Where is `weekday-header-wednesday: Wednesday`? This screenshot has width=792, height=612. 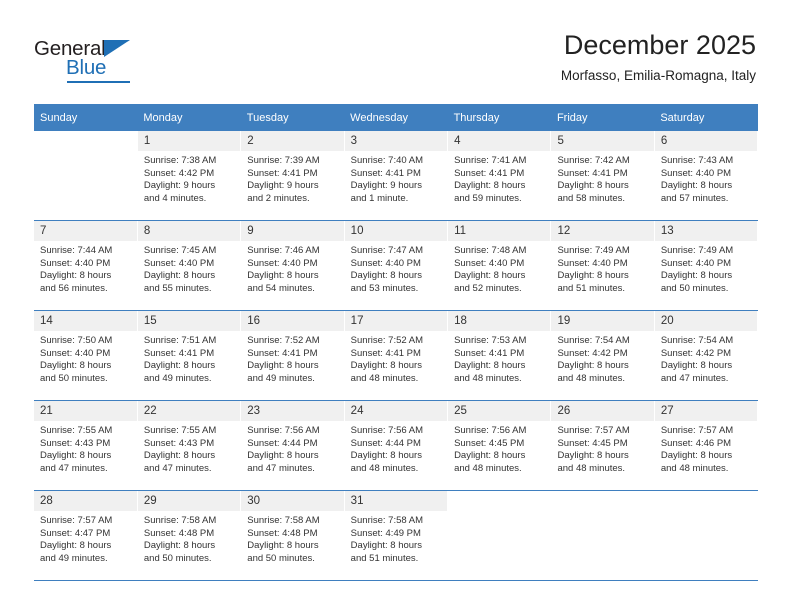 weekday-header-wednesday: Wednesday is located at coordinates (396, 117).